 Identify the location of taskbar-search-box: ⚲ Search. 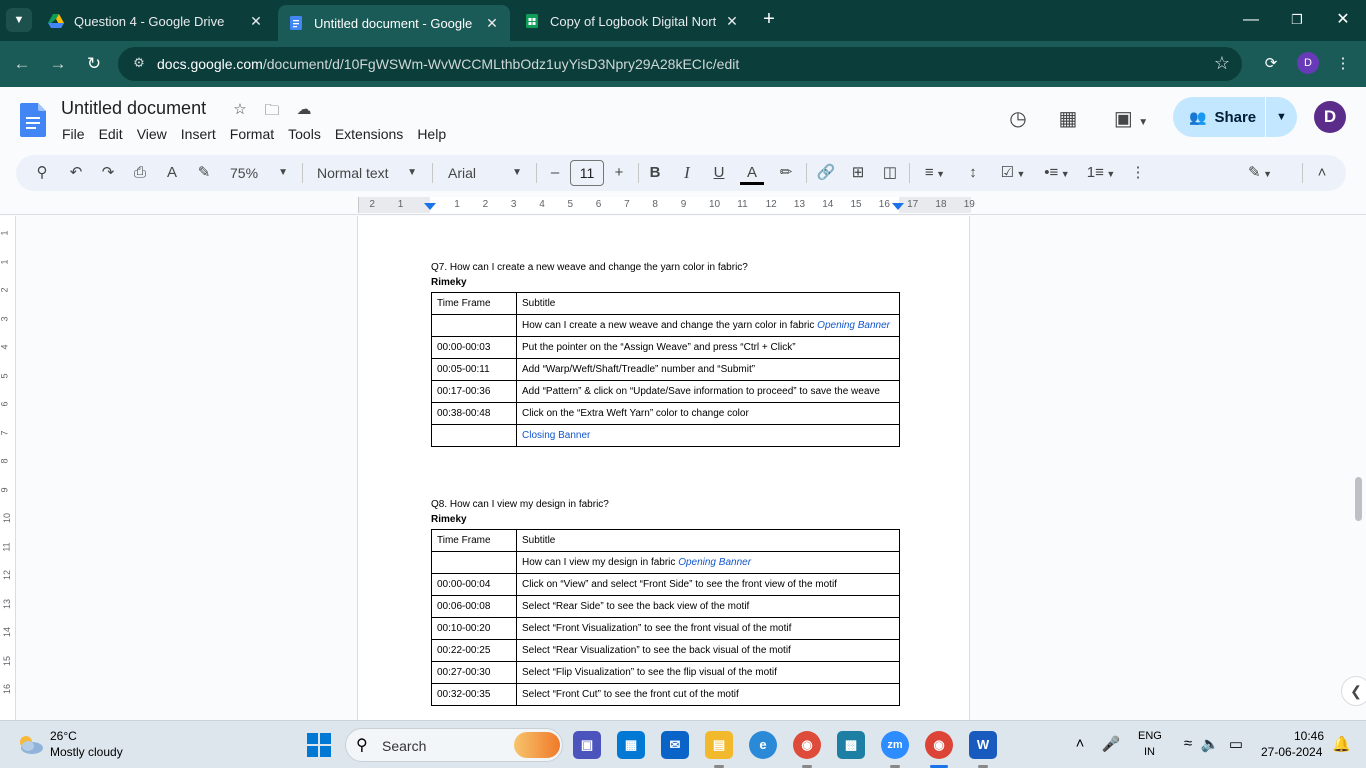
(454, 745).